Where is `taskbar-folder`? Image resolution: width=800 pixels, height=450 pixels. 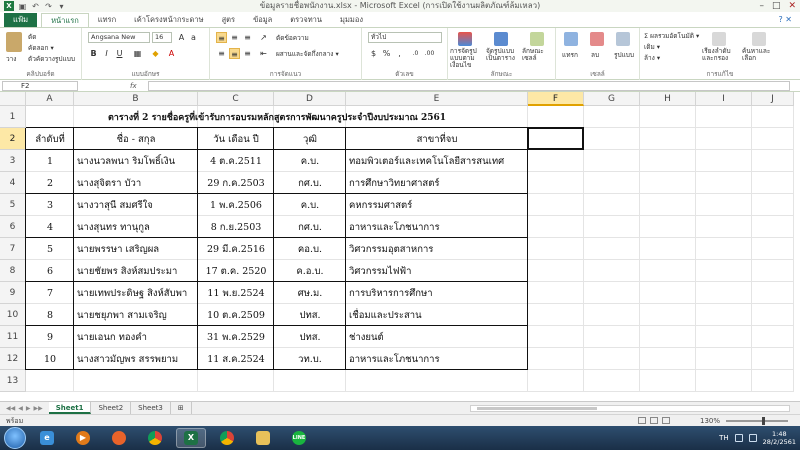
taskbar-folder is located at coordinates (263, 438).